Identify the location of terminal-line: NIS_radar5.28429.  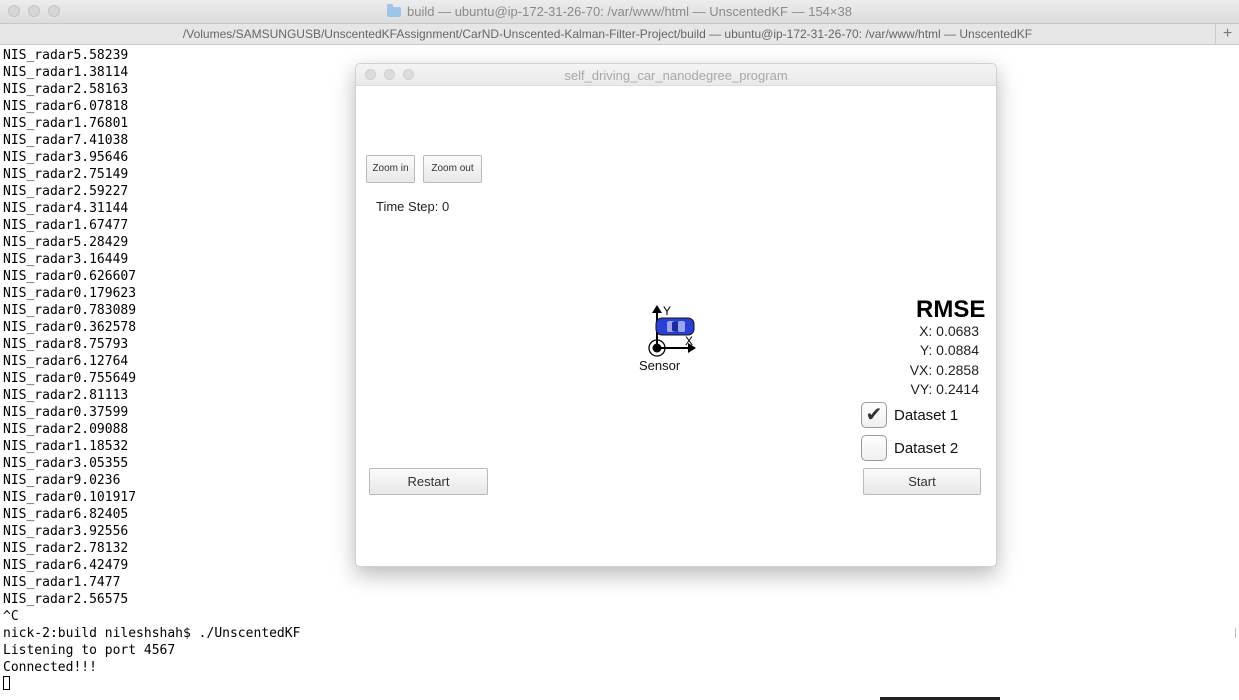
(66, 242).